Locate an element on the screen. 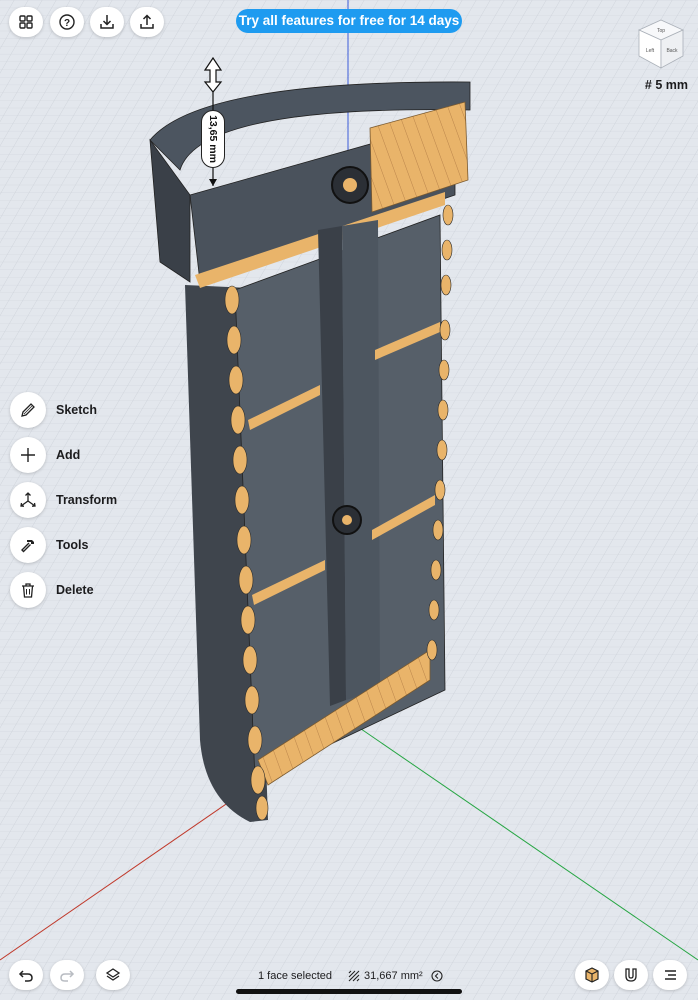  magnet-icon is located at coordinates (631, 975).